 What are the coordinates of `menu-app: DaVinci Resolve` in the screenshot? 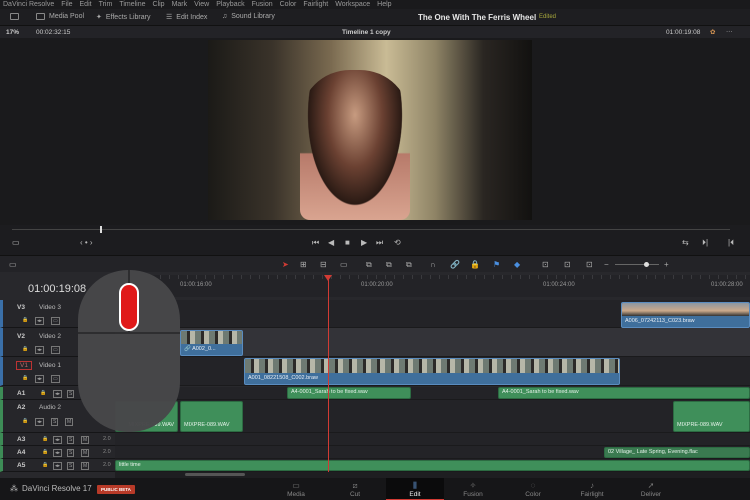 It's located at (28, 4).